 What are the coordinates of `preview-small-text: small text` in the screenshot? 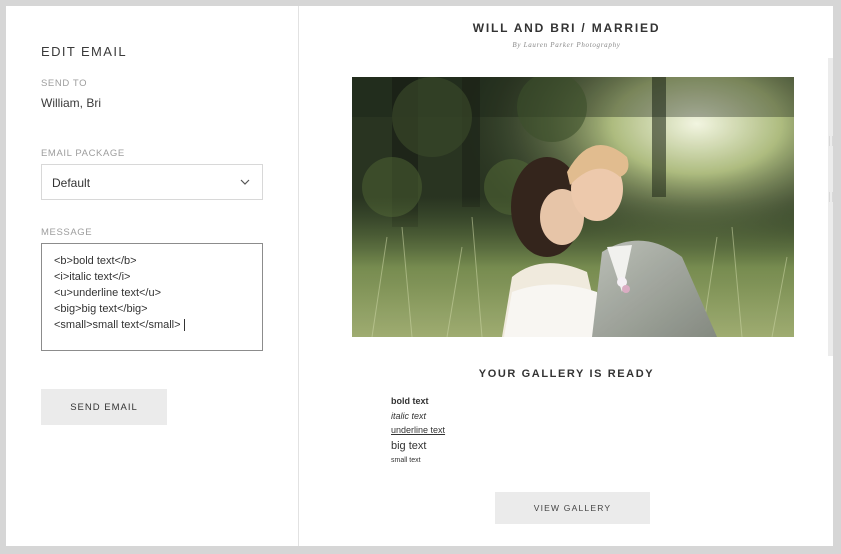 It's located at (406, 460).